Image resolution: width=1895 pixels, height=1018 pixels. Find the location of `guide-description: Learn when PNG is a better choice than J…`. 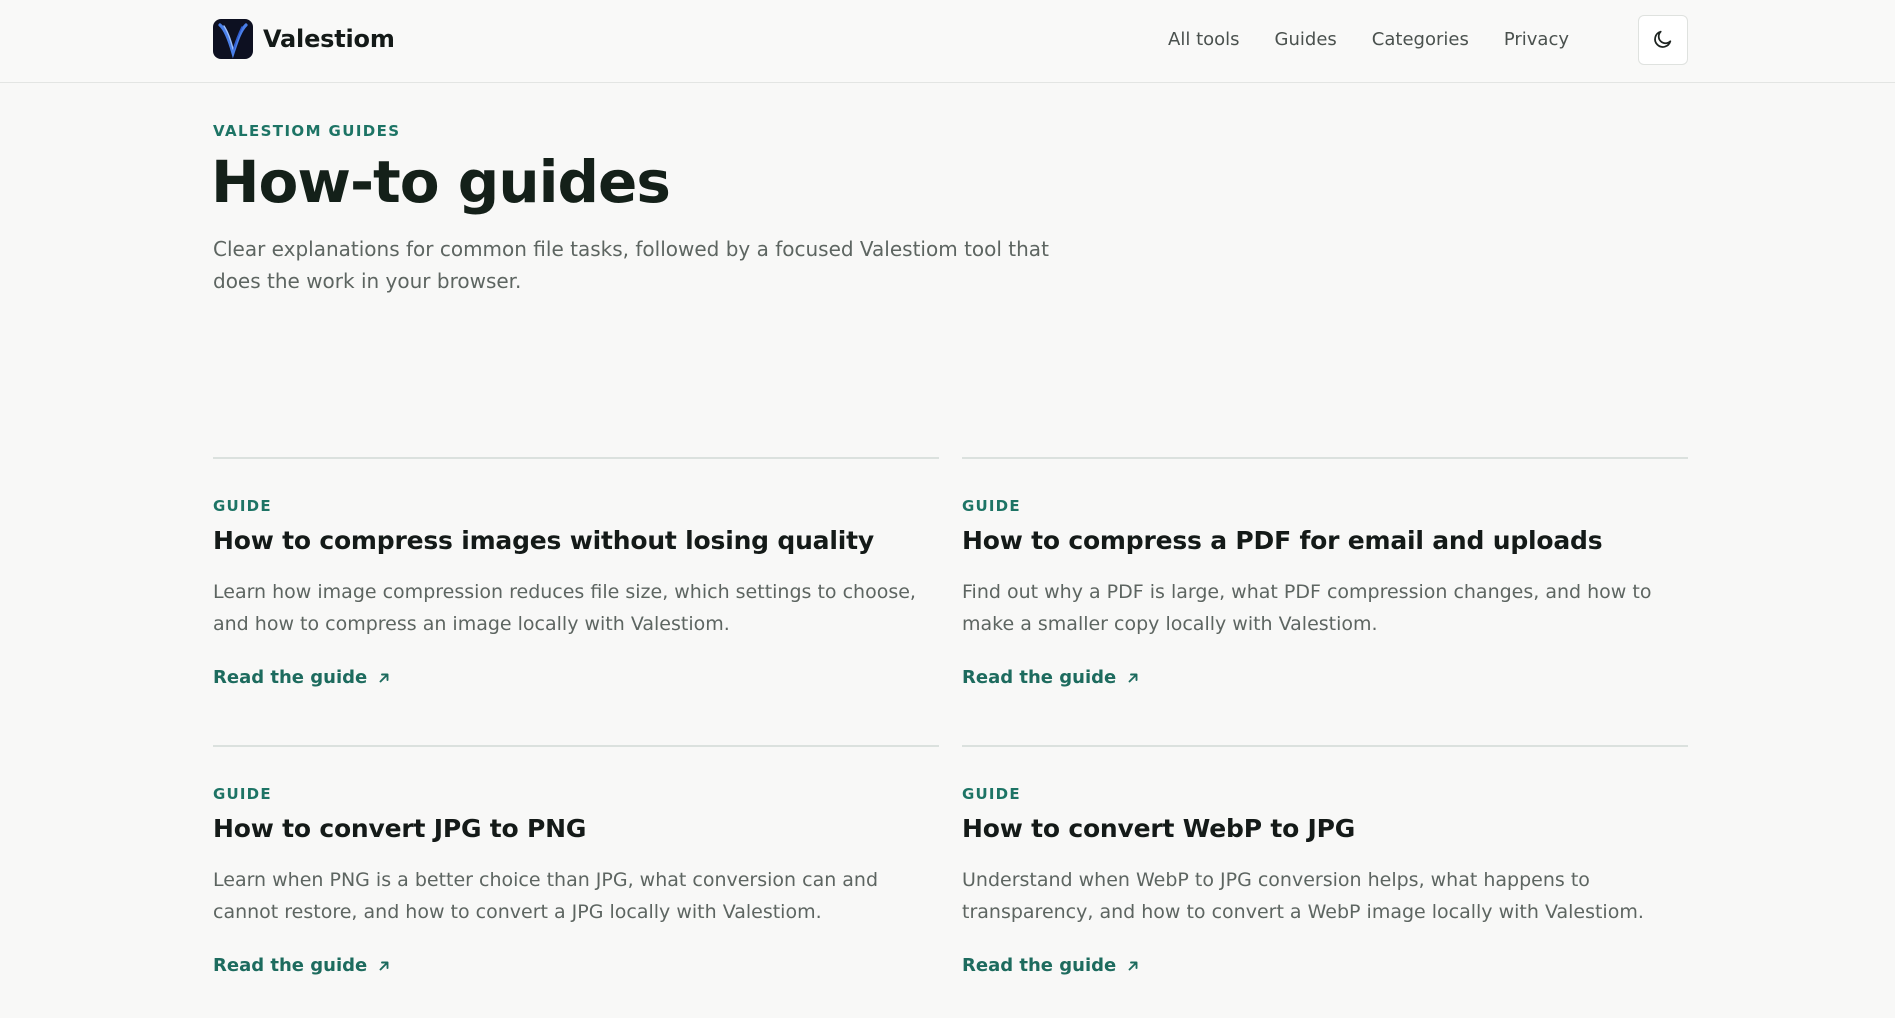

guide-description: Learn when PNG is a better choice than J… is located at coordinates (546, 896).